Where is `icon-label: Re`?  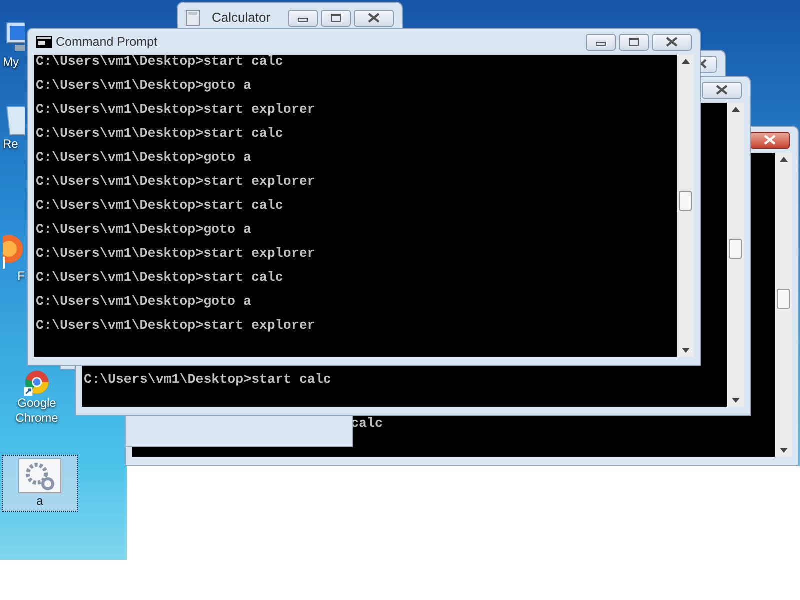
icon-label: Re is located at coordinates (10, 144).